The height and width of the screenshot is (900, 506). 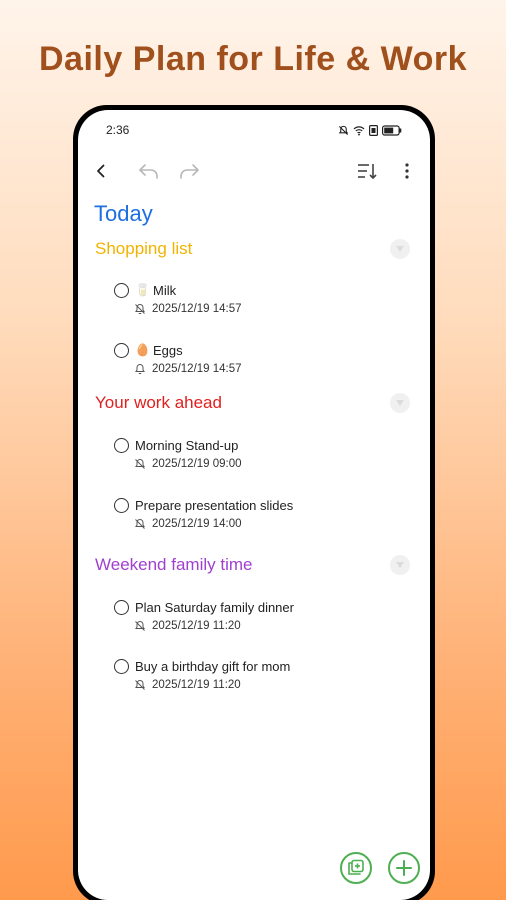 I want to click on task-date: 2025/12/19 14:00, so click(x=197, y=524).